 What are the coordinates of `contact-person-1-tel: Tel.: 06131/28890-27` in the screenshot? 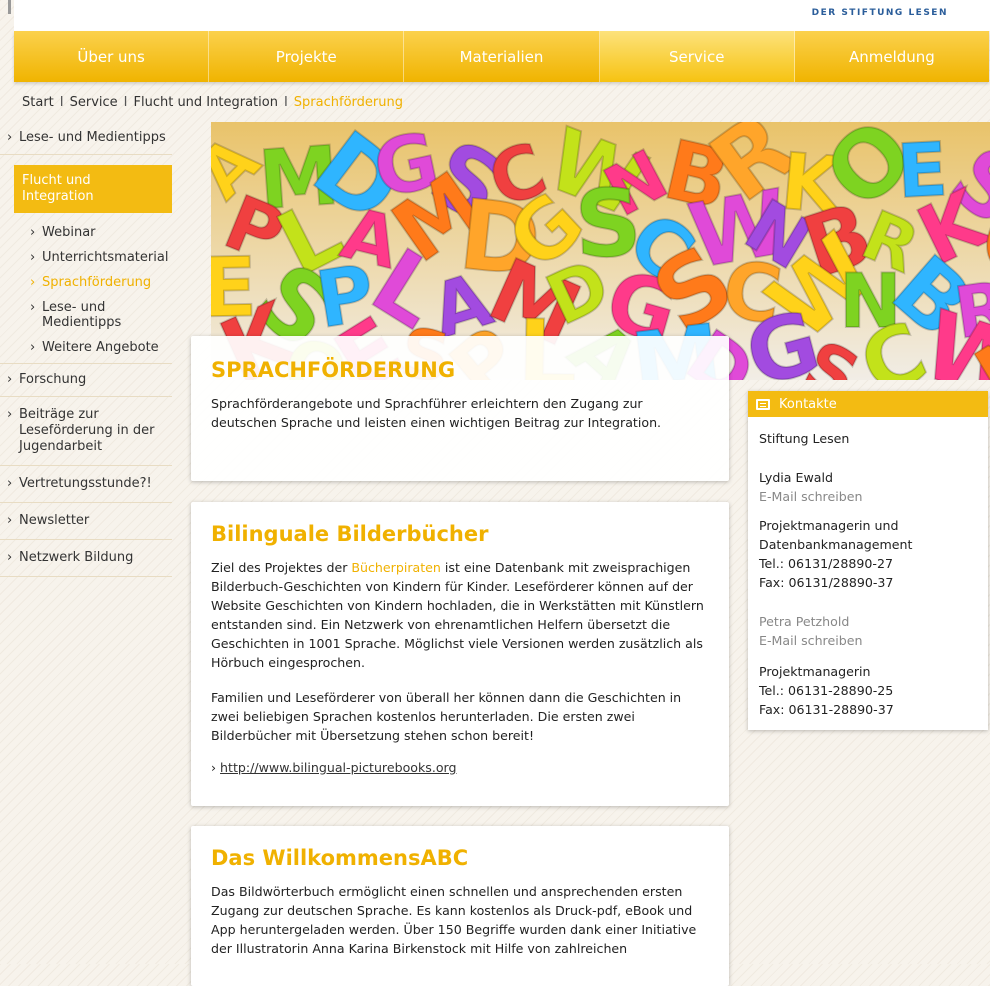 It's located at (826, 563).